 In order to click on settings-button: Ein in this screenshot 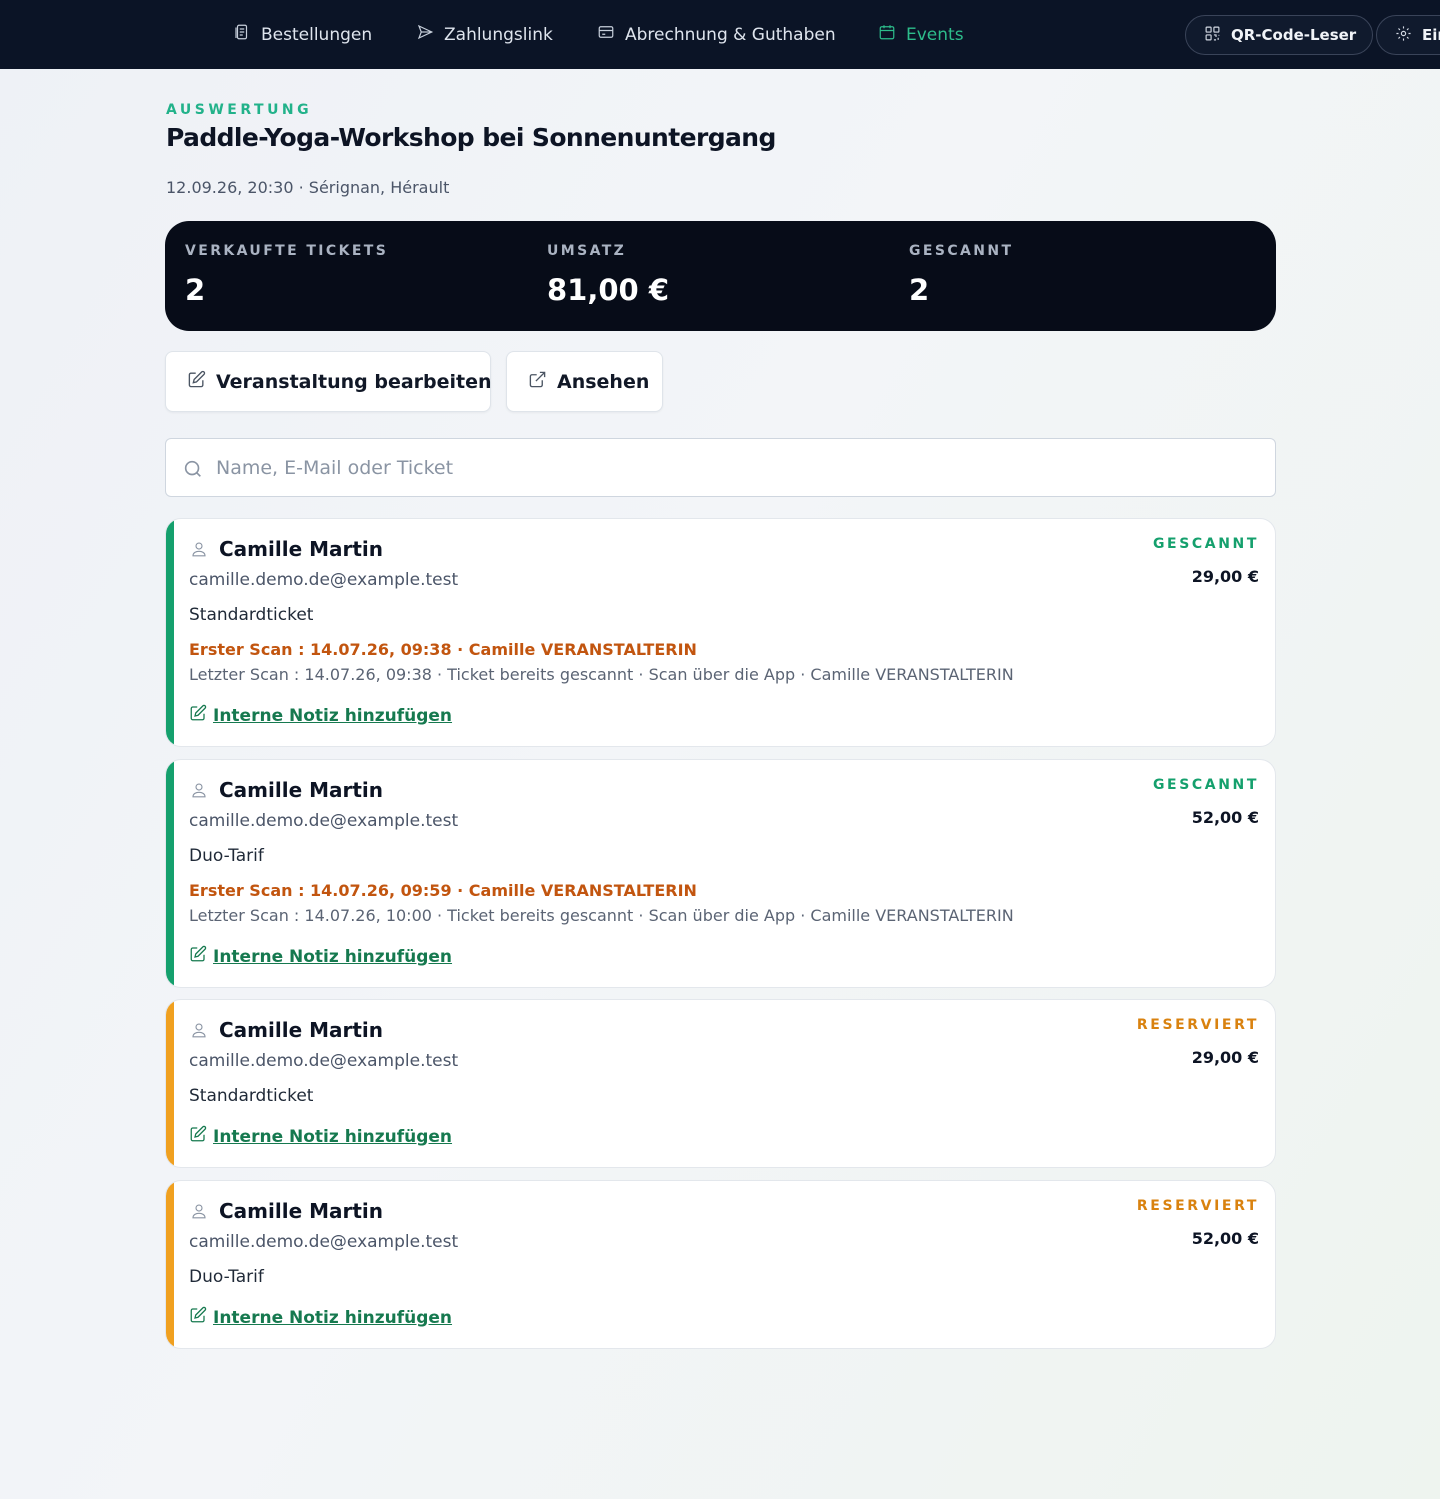, I will do `click(1408, 35)`.